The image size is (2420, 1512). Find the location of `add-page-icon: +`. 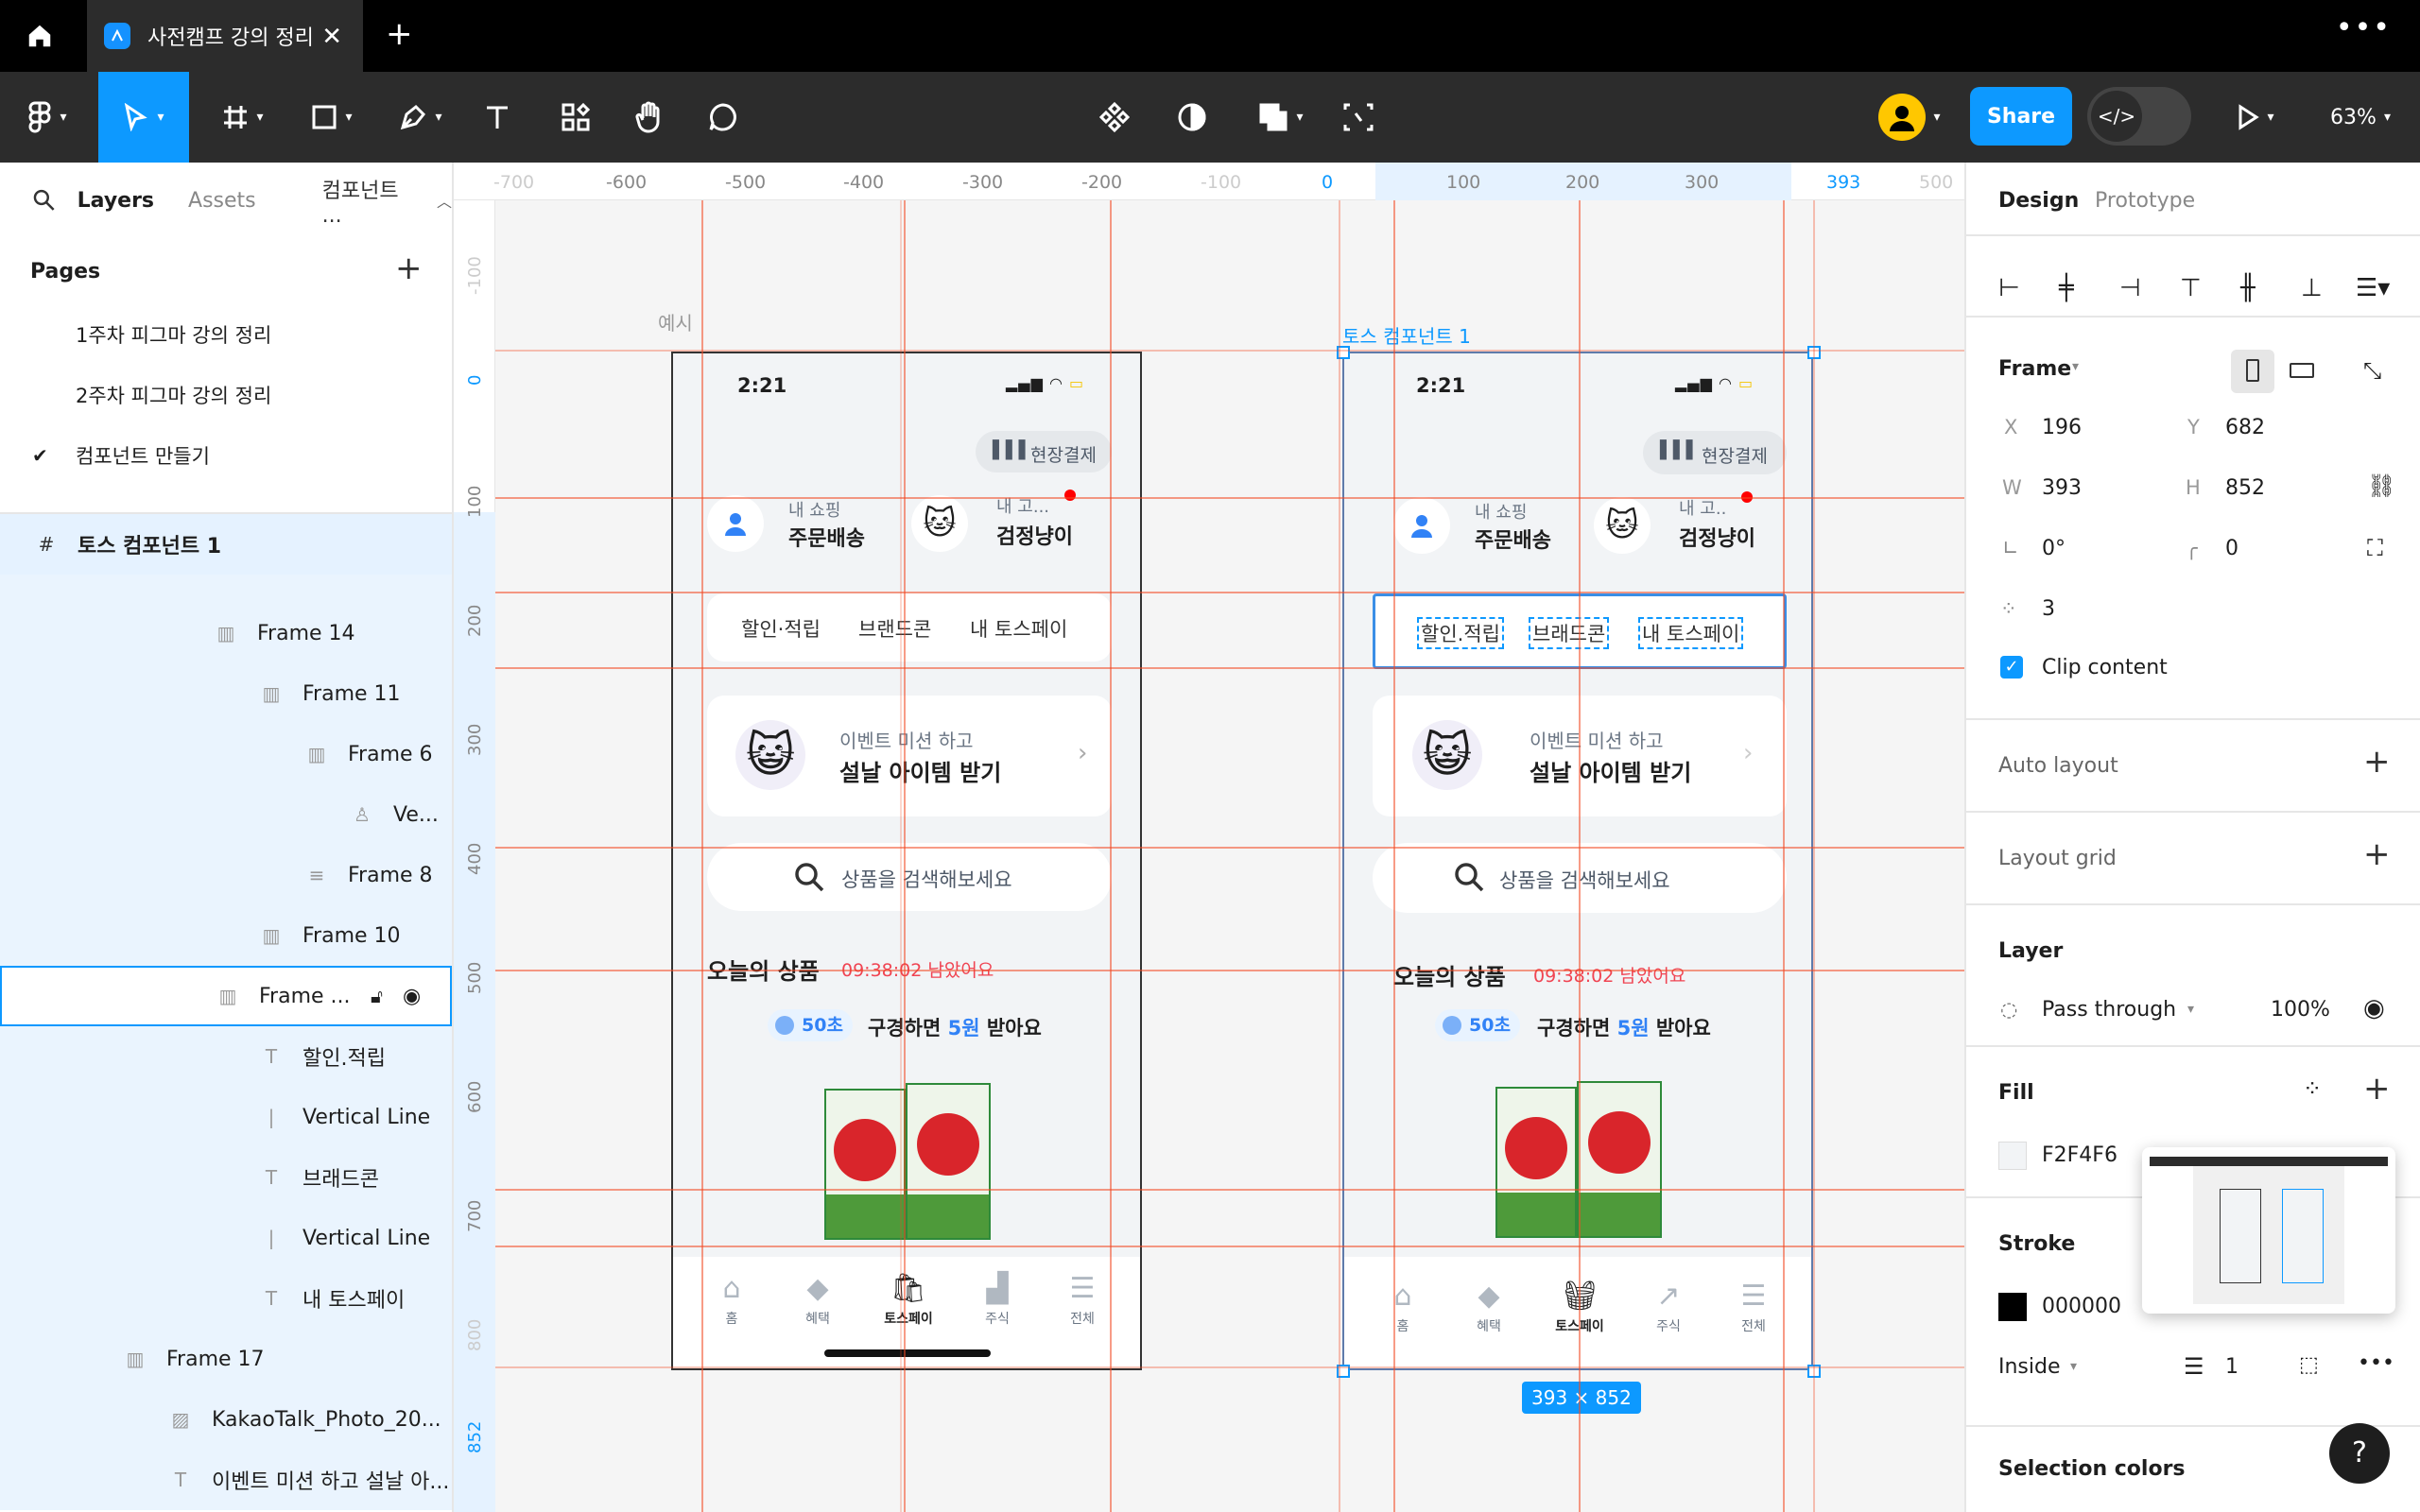

add-page-icon: + is located at coordinates (409, 268).